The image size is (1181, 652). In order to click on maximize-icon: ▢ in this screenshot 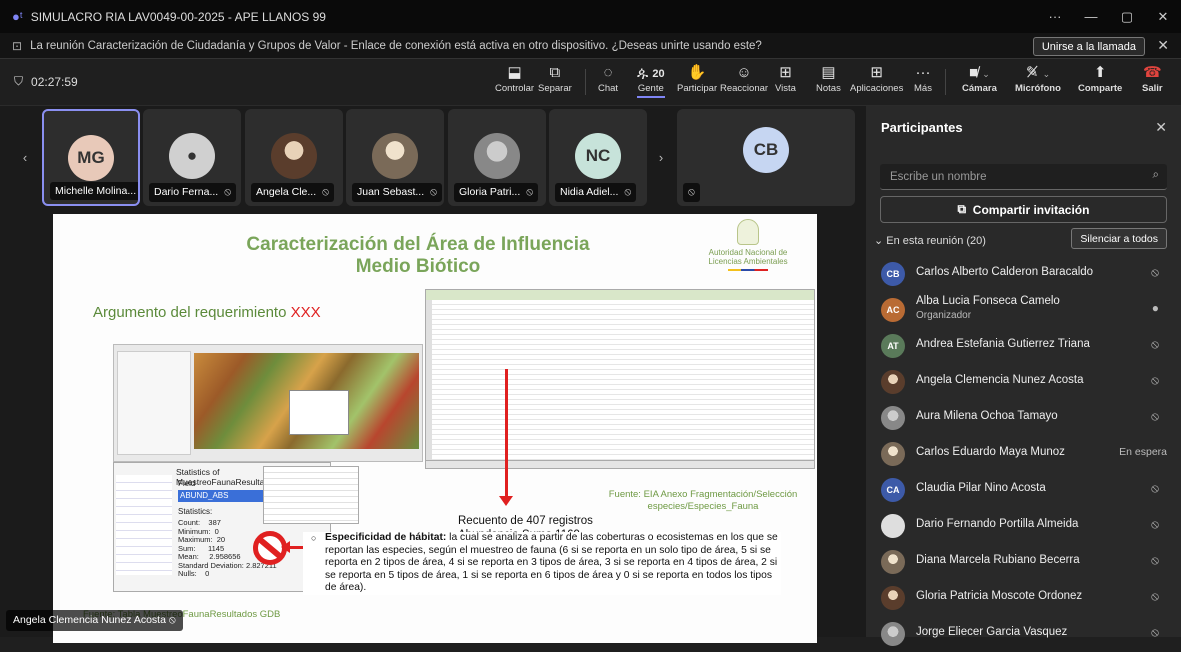, I will do `click(1127, 16)`.